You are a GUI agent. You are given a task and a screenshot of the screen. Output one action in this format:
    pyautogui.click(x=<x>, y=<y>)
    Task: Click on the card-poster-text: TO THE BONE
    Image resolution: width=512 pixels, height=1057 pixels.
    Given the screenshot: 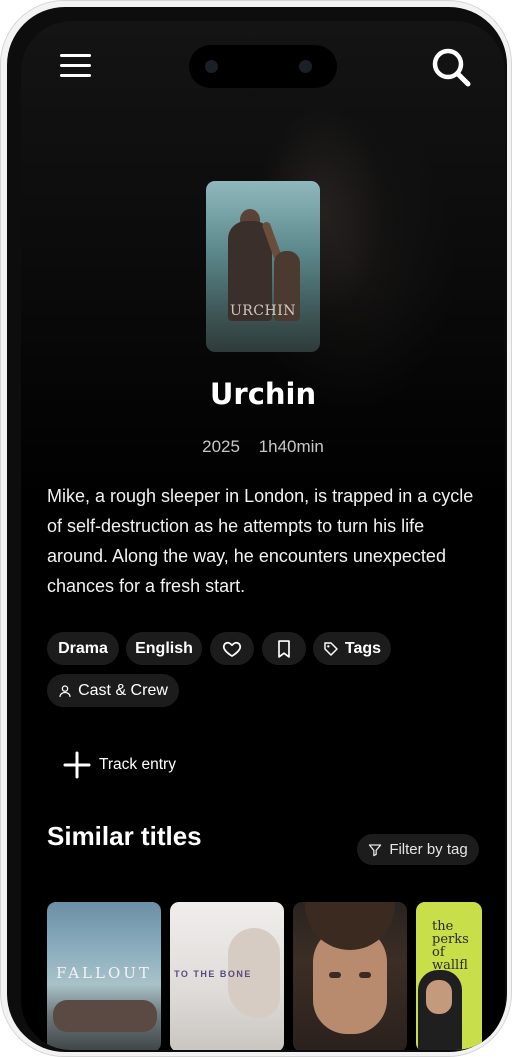 What is the action you would take?
    pyautogui.click(x=213, y=974)
    